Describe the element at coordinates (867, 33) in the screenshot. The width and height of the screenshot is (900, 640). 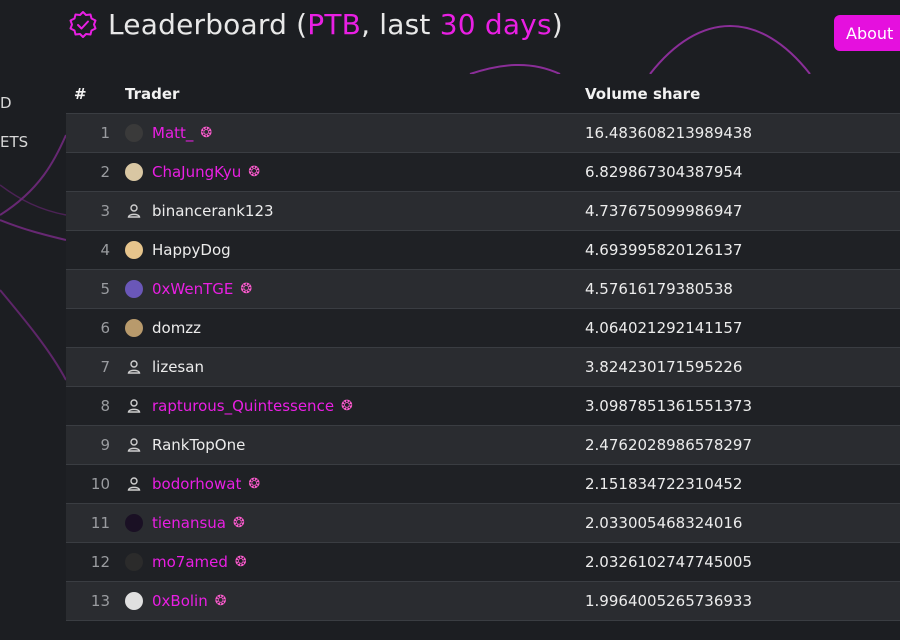
I see `about-button: About` at that location.